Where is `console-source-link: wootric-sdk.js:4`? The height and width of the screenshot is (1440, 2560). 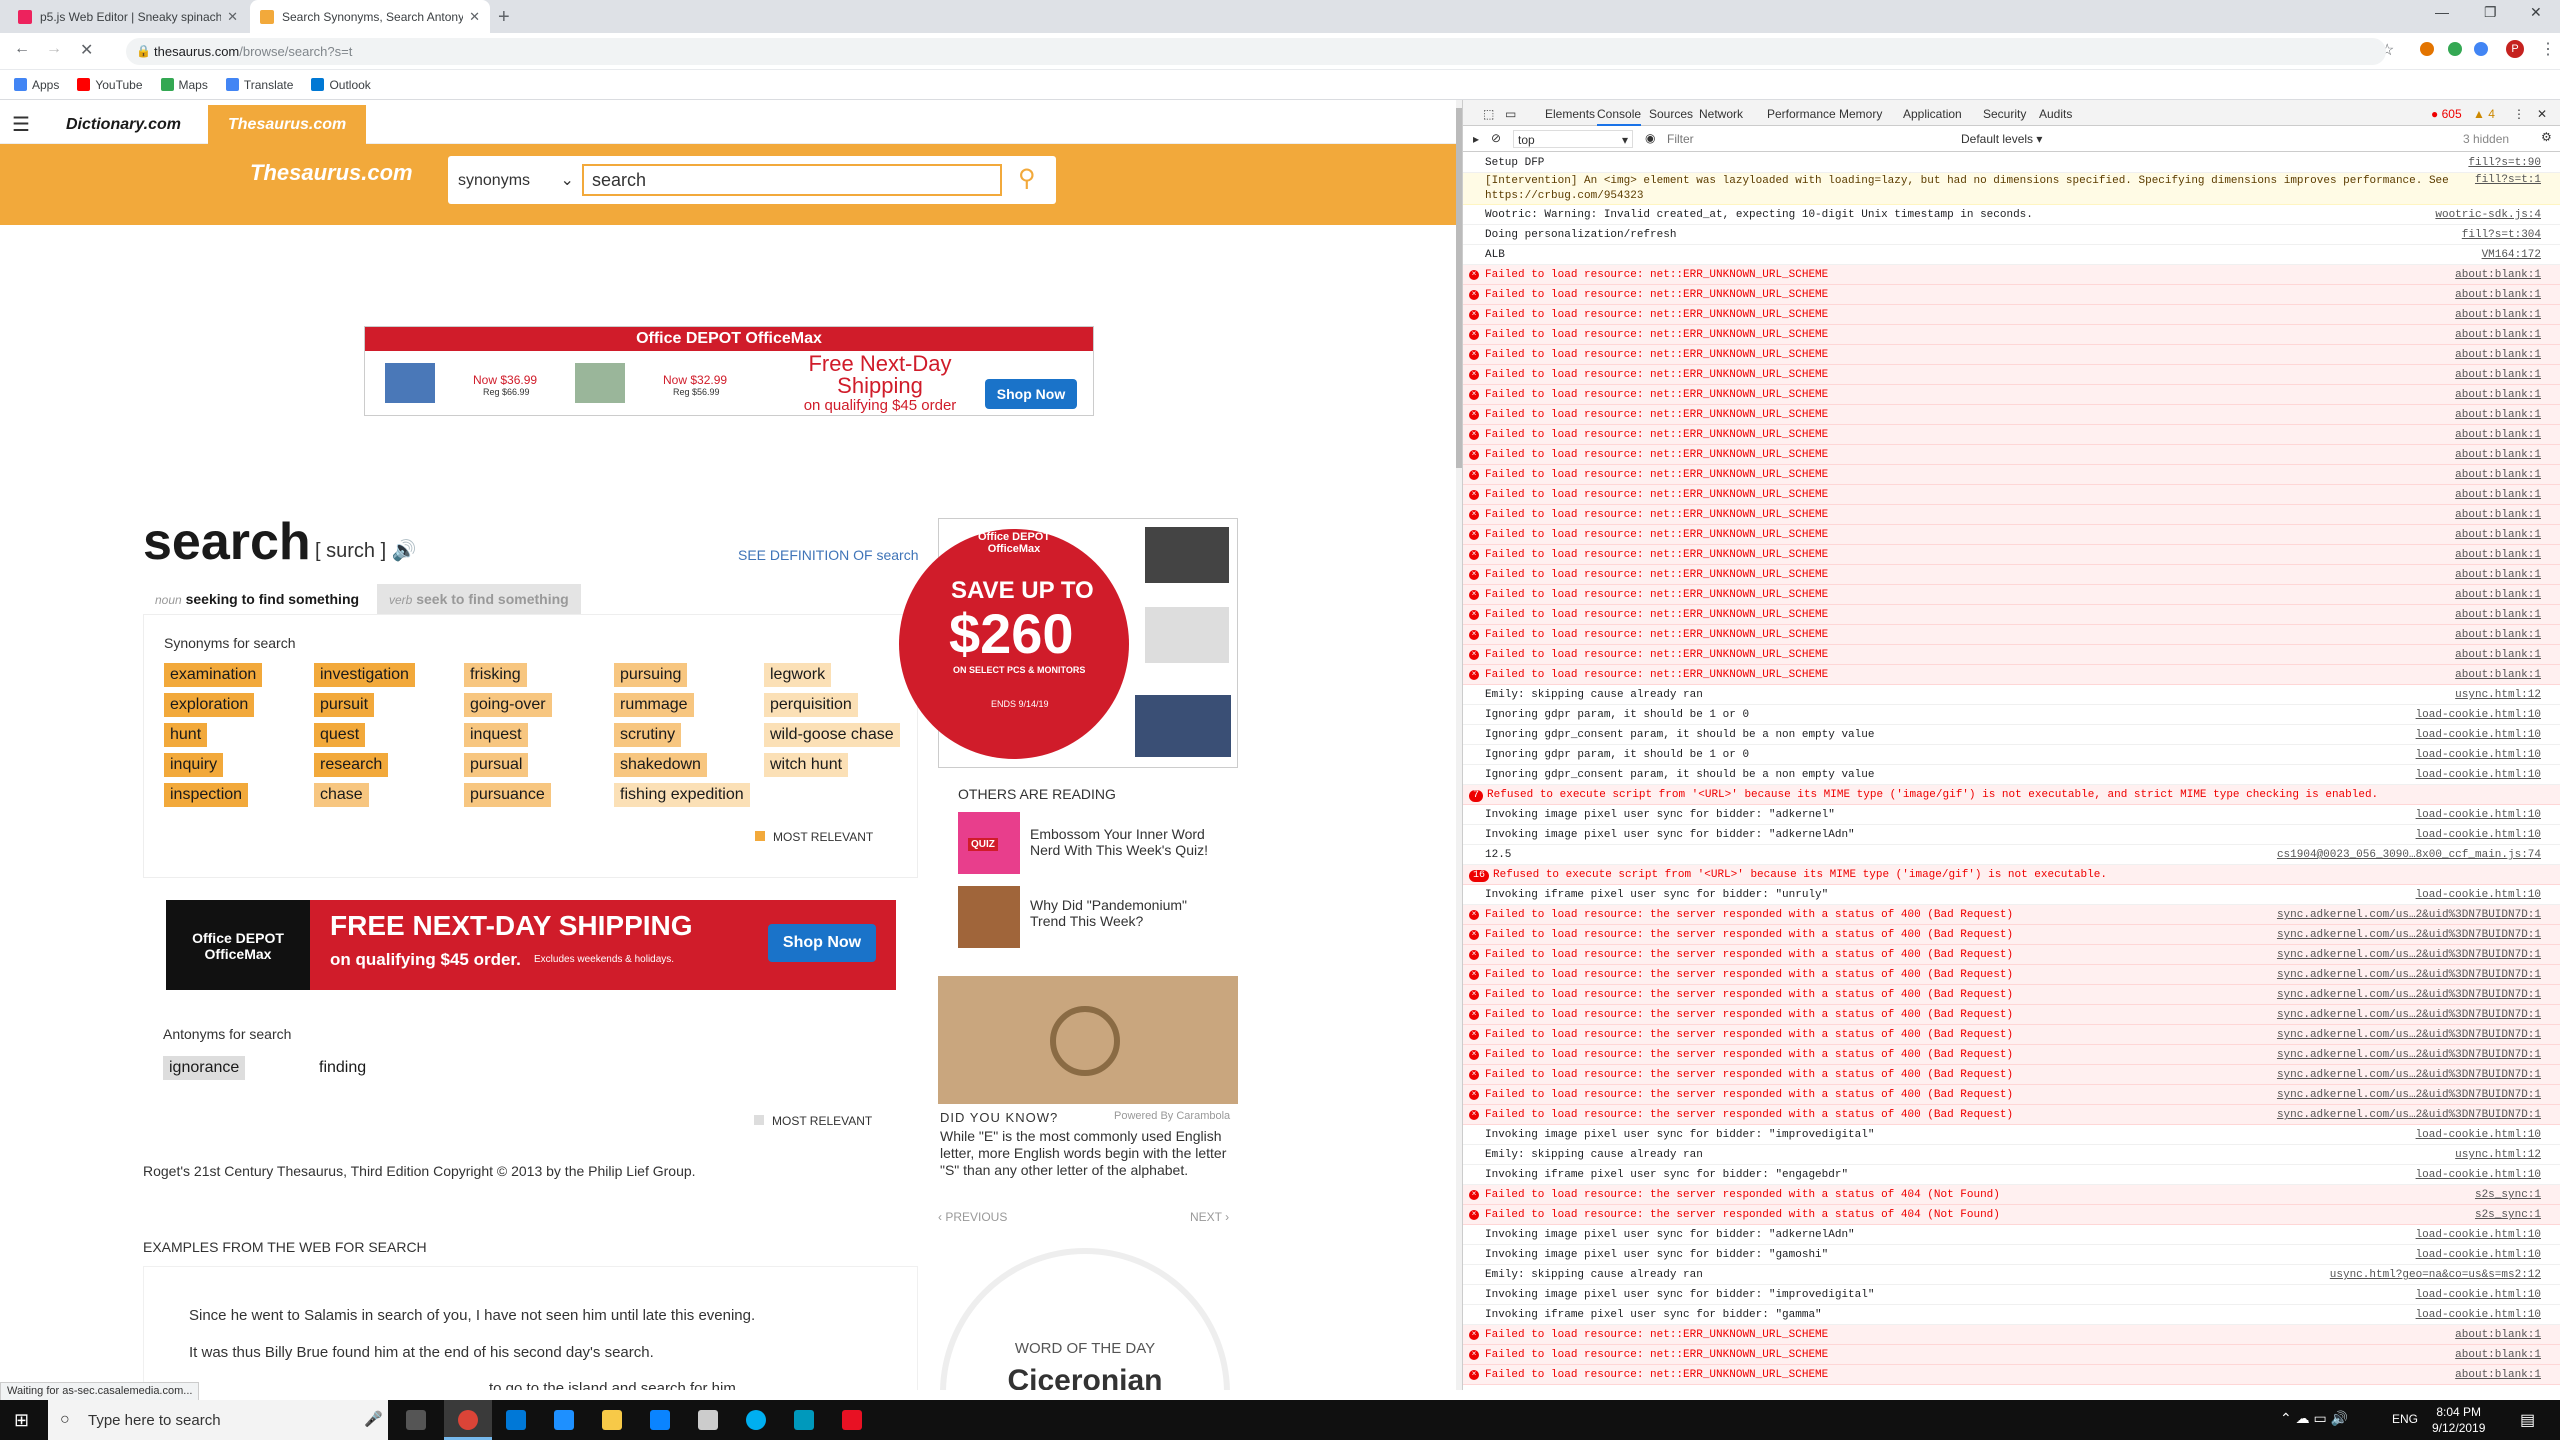
console-source-link: wootric-sdk.js:4 is located at coordinates (2488, 214).